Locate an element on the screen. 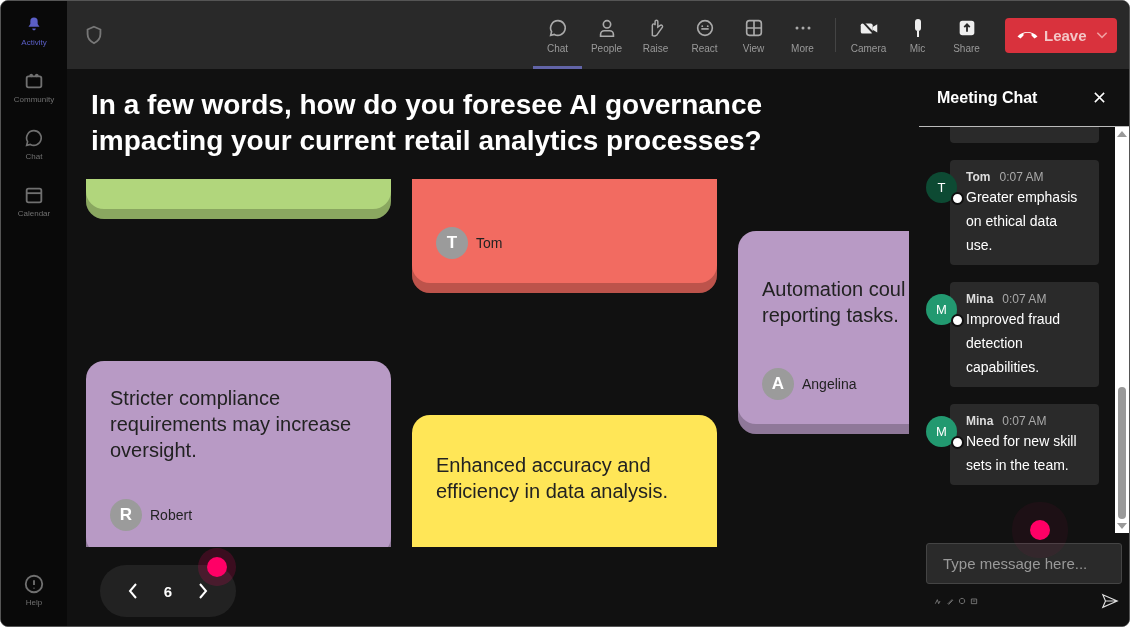  note-text: Stricter compliance requirements may increase oversight. is located at coordinates (231, 424).